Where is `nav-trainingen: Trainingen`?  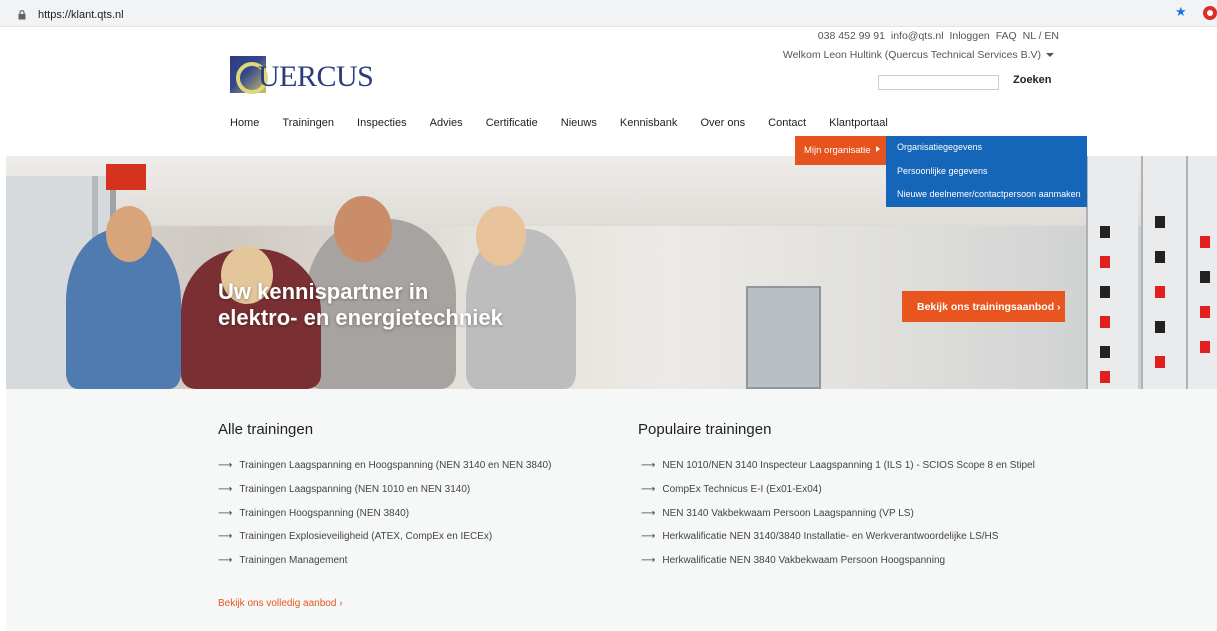 nav-trainingen: Trainingen is located at coordinates (308, 123).